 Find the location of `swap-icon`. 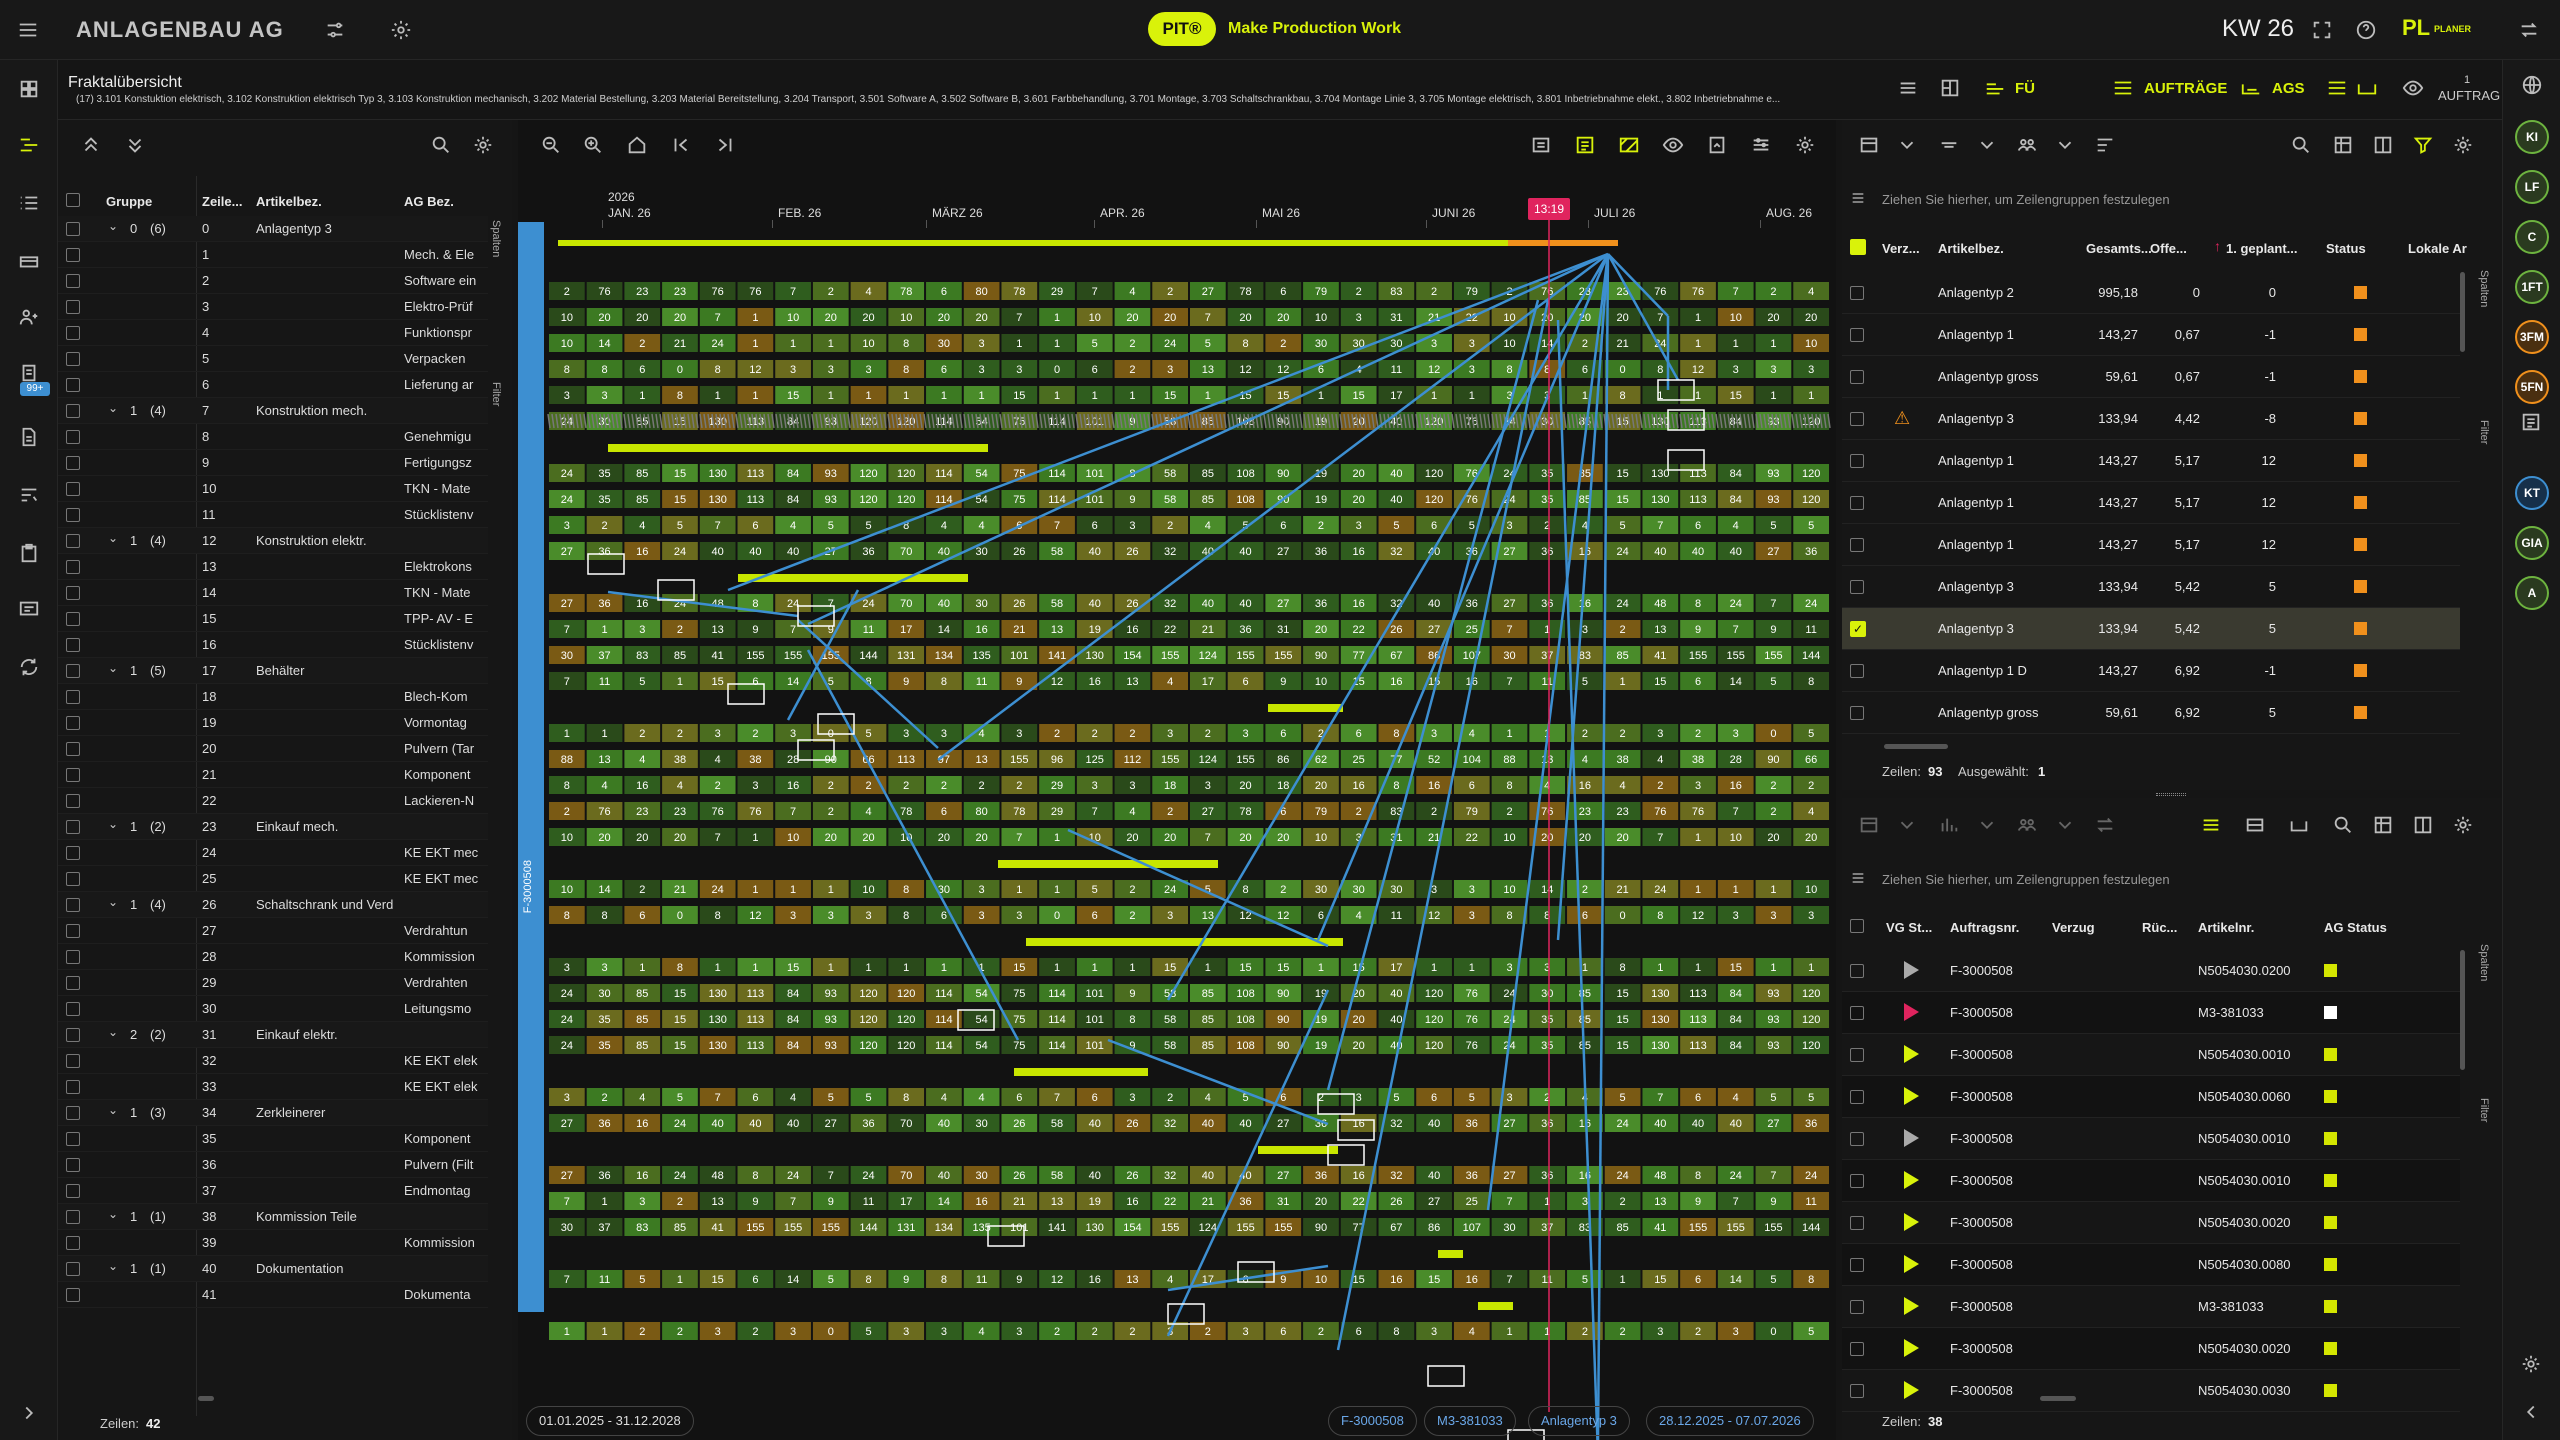

swap-icon is located at coordinates (2105, 825).